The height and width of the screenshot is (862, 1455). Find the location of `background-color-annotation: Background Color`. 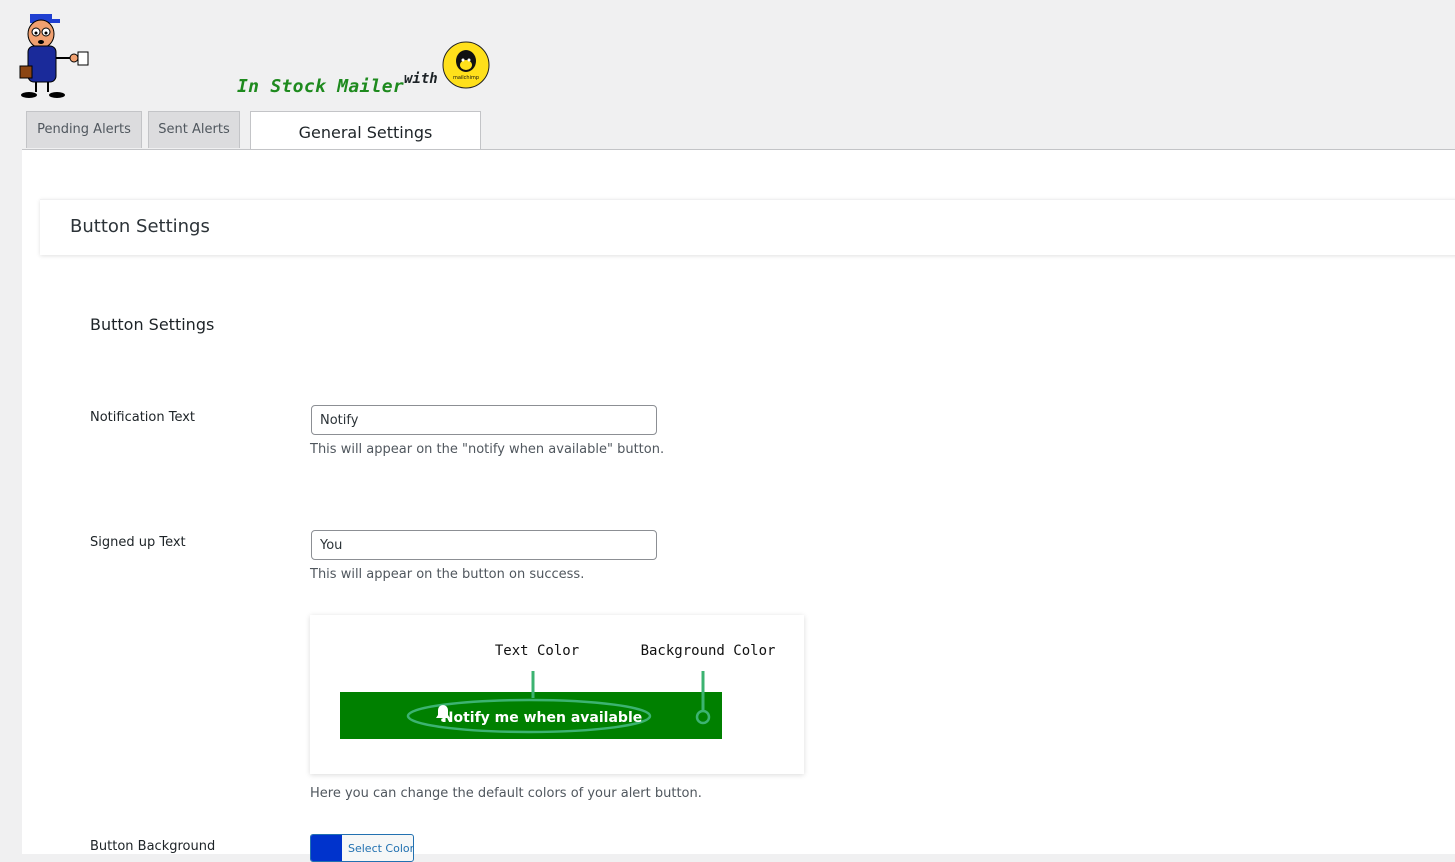

background-color-annotation: Background Color is located at coordinates (708, 651).